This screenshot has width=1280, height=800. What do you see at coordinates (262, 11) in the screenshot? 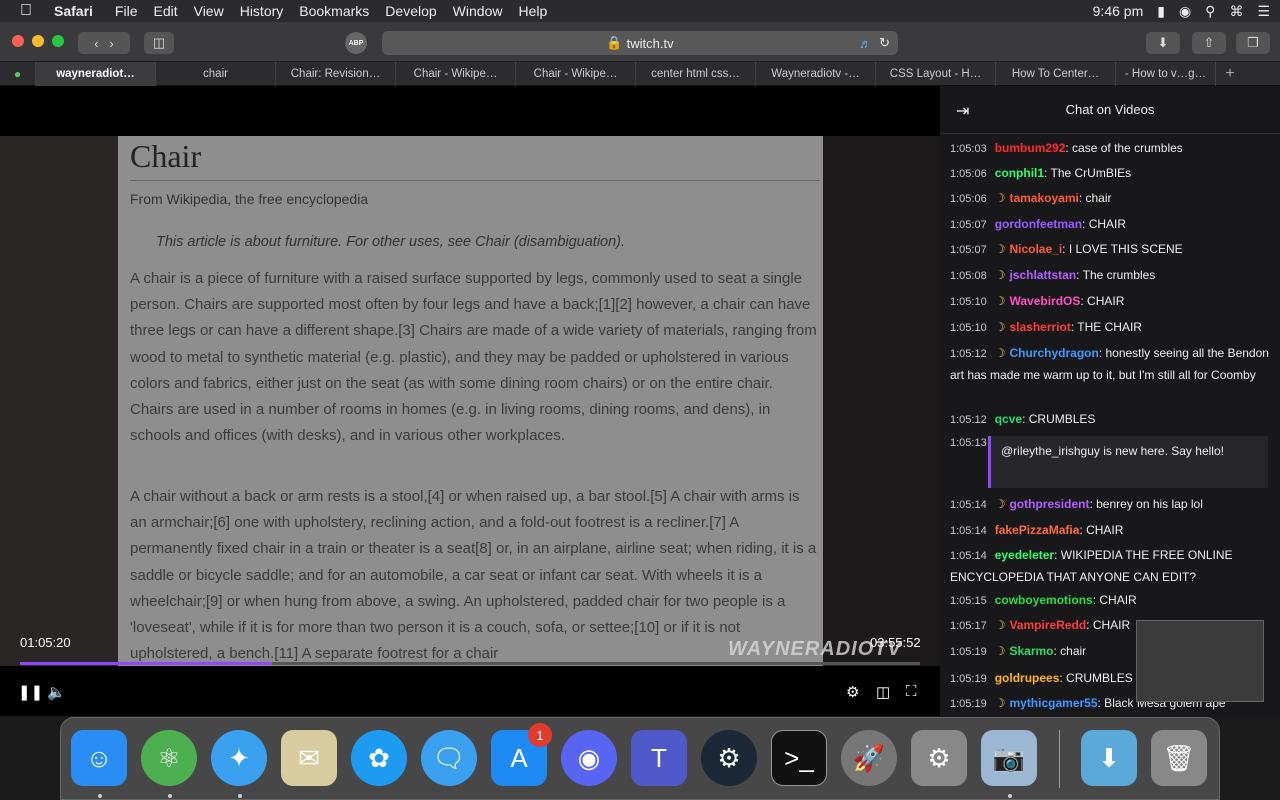
I see `menu-history: History` at bounding box center [262, 11].